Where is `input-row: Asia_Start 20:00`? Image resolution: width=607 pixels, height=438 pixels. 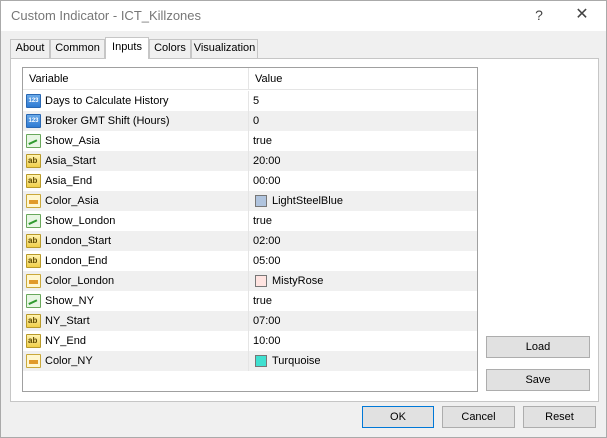 input-row: Asia_Start 20:00 is located at coordinates (250, 161).